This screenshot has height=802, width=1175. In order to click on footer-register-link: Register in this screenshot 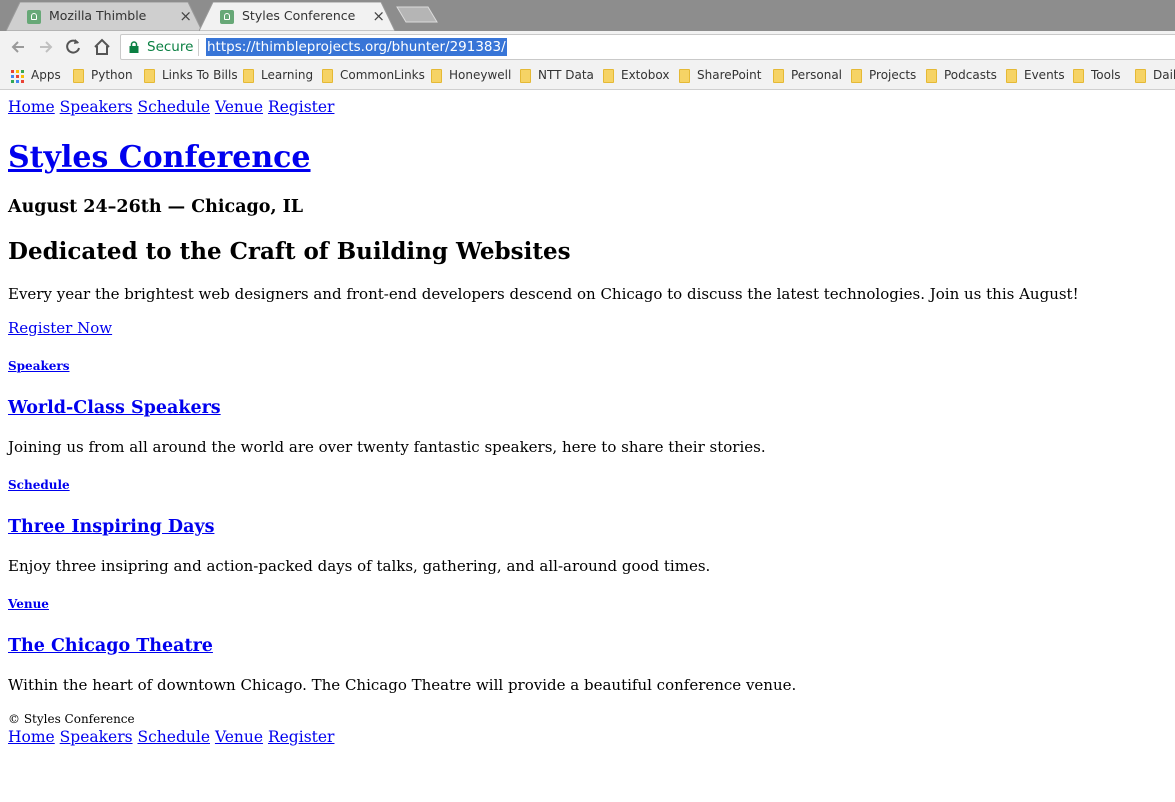, I will do `click(301, 737)`.